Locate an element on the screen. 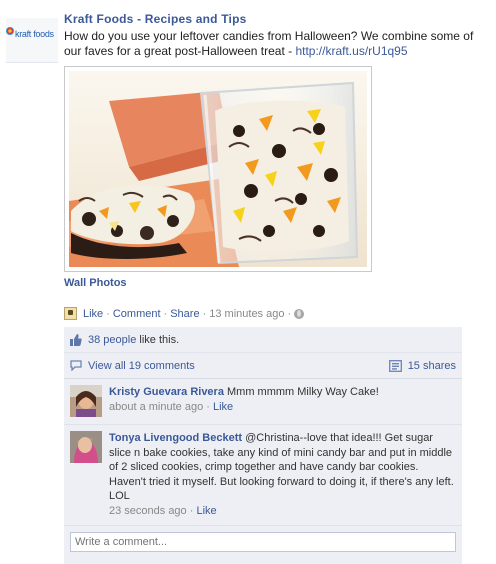 Image resolution: width=496 pixels, height=564 pixels. like-link: Like is located at coordinates (93, 314).